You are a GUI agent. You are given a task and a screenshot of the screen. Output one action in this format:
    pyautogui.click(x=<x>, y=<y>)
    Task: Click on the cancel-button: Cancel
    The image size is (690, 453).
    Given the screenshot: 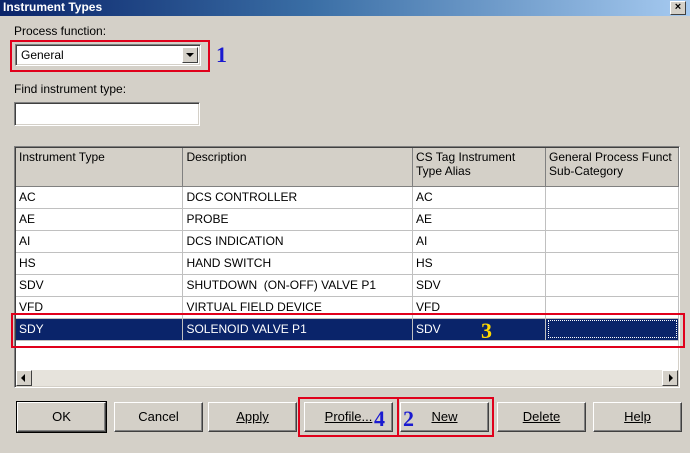 What is the action you would take?
    pyautogui.click(x=158, y=417)
    